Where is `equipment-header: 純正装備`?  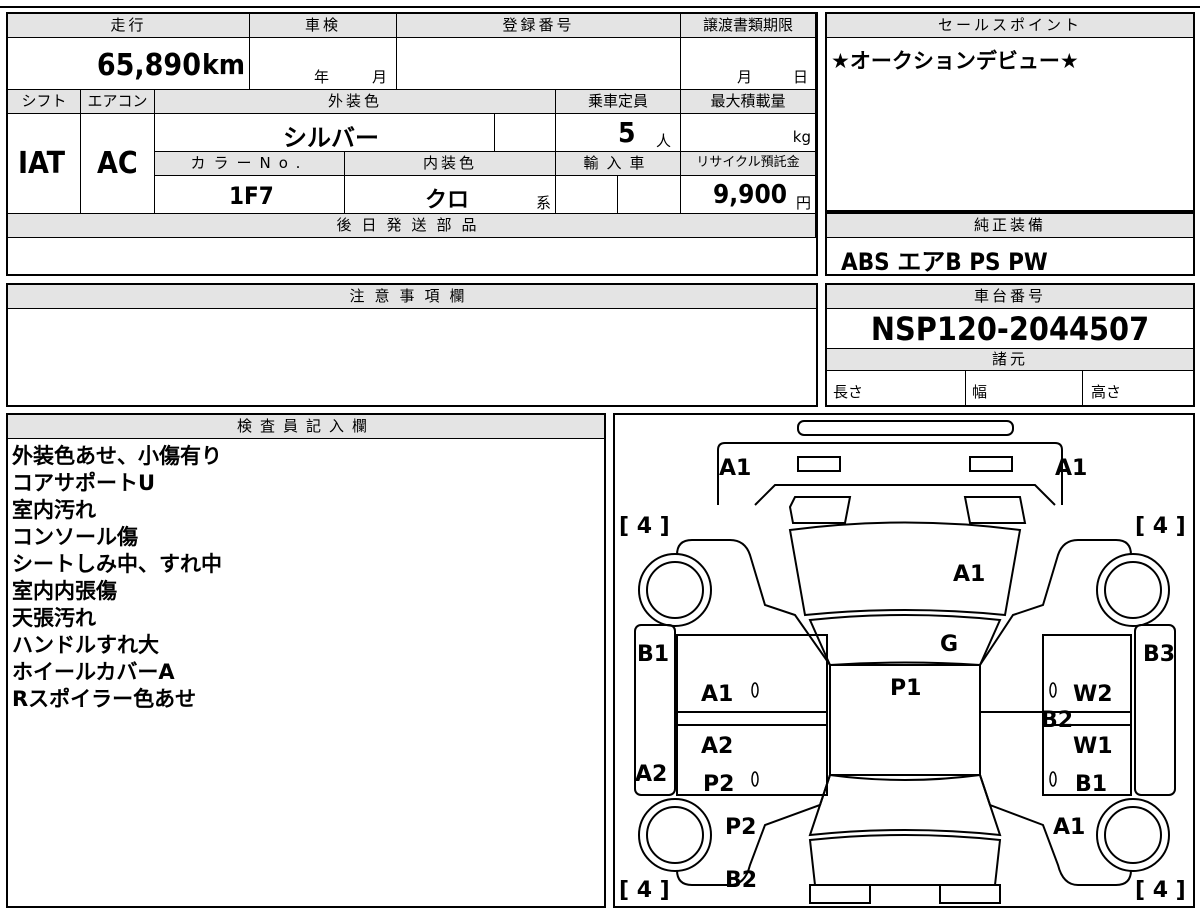
equipment-header: 純正装備 is located at coordinates (1010, 226).